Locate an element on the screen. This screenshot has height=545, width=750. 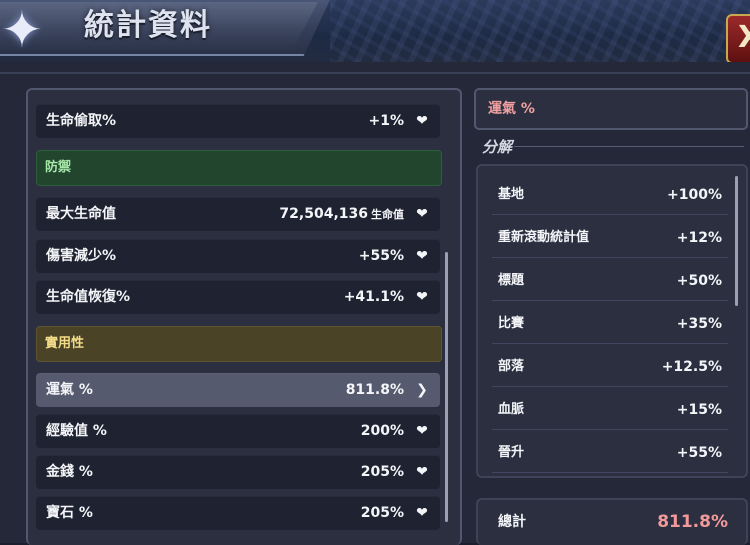
stat-value: 200% is located at coordinates (382, 431).